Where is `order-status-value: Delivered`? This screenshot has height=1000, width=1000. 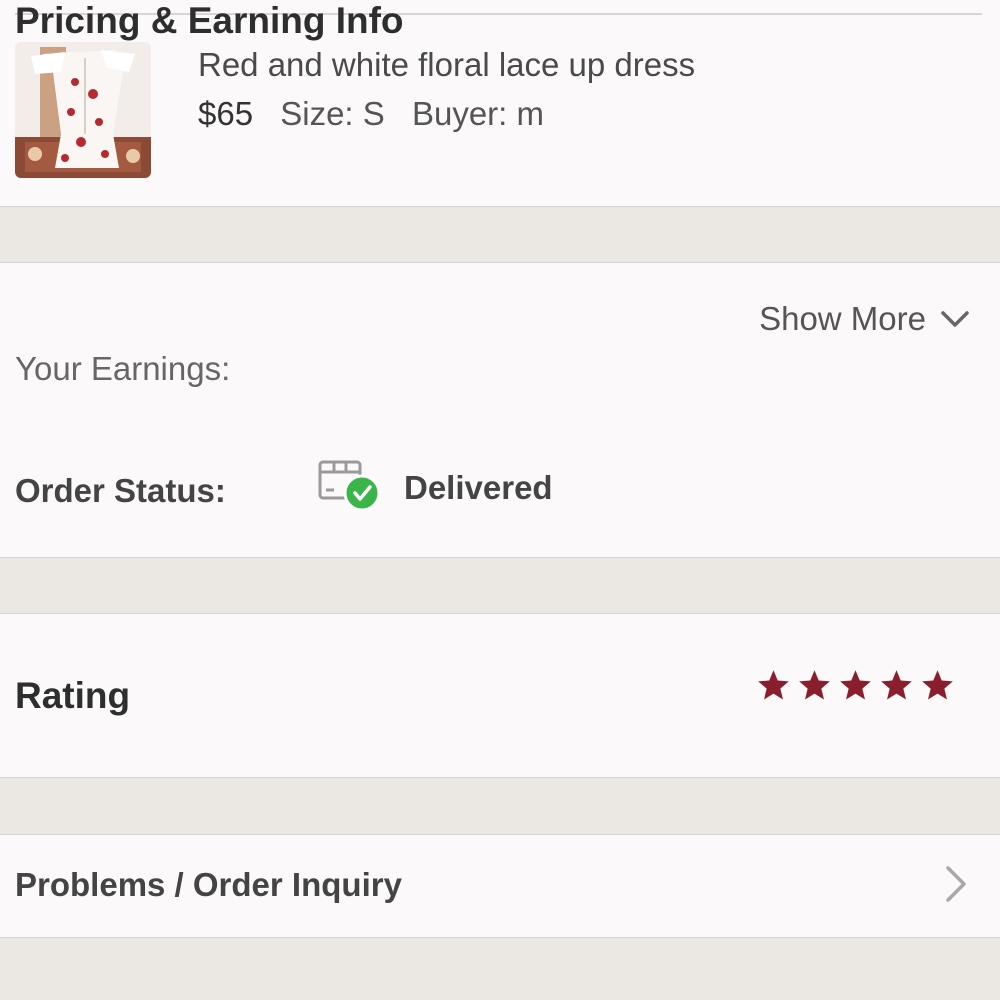
order-status-value: Delivered is located at coordinates (478, 487).